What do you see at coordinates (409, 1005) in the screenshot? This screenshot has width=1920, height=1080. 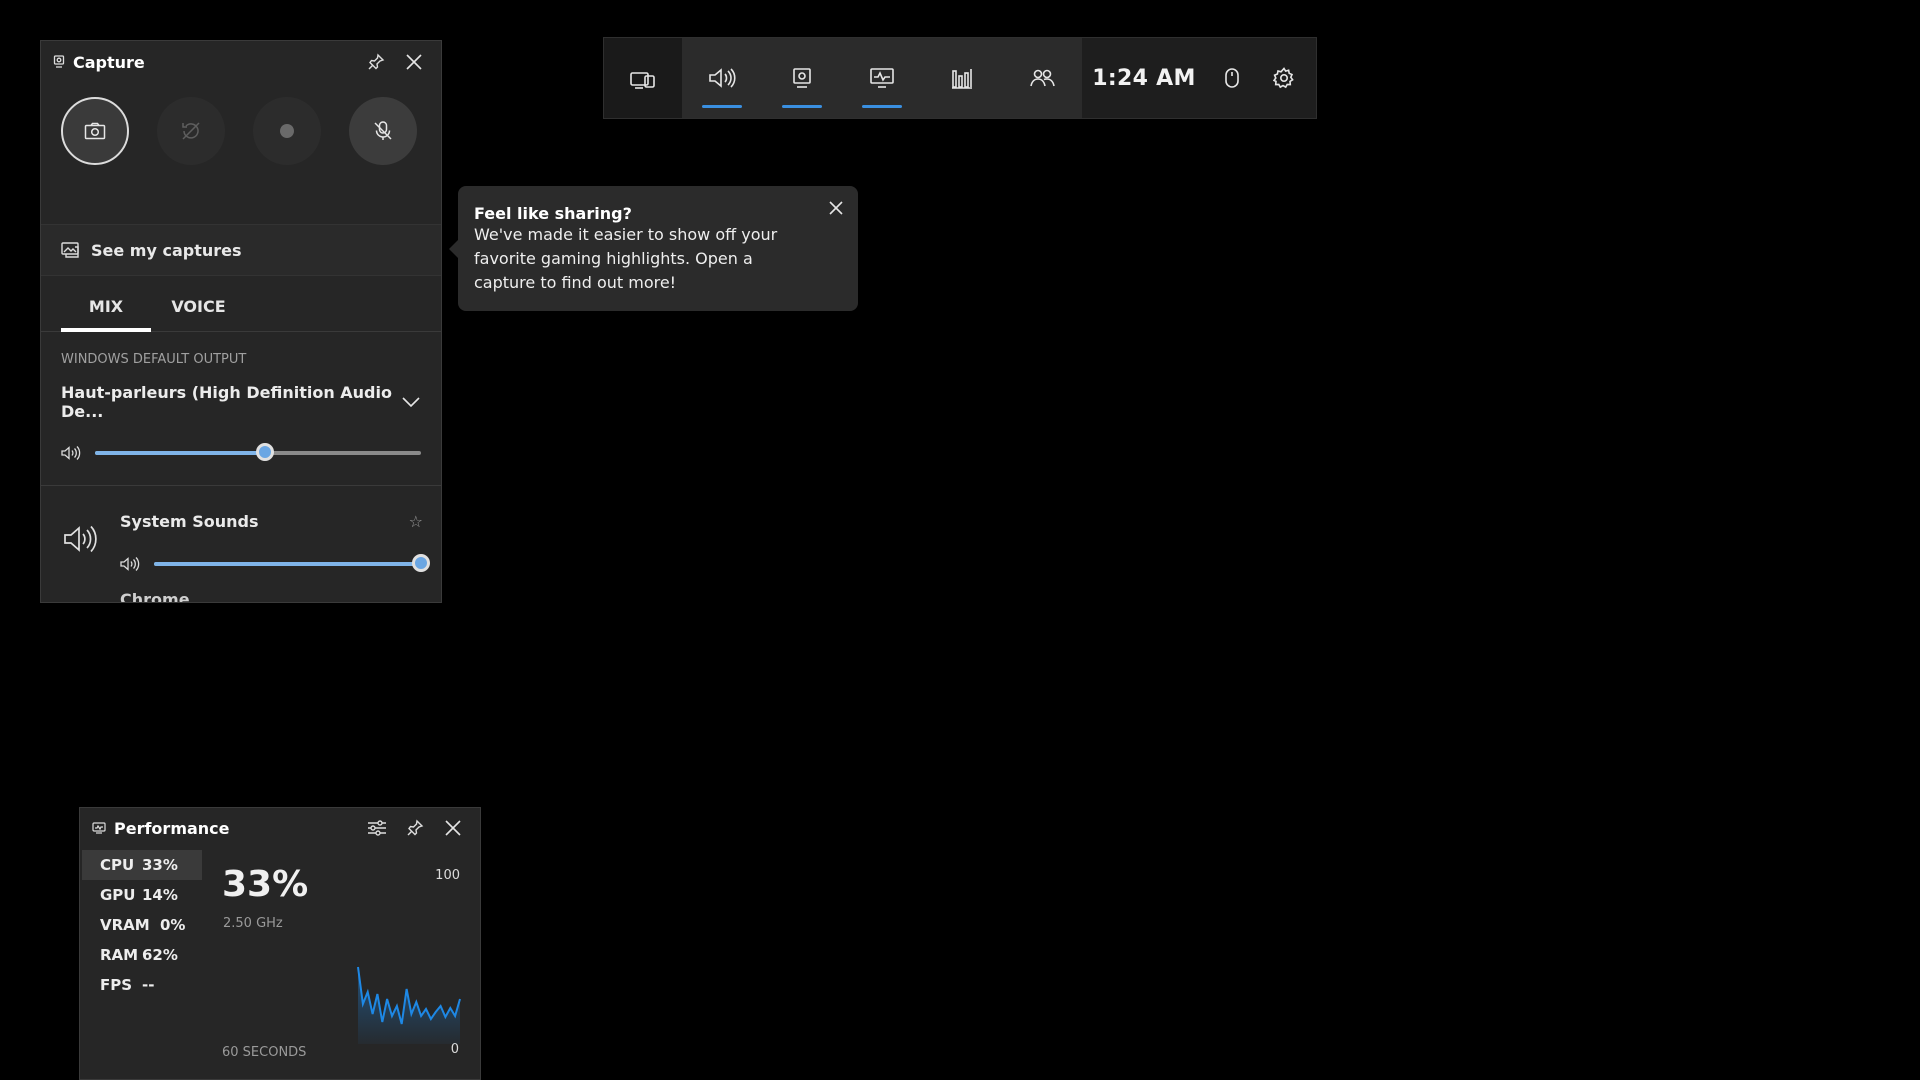 I see `cpu-usage-graph` at bounding box center [409, 1005].